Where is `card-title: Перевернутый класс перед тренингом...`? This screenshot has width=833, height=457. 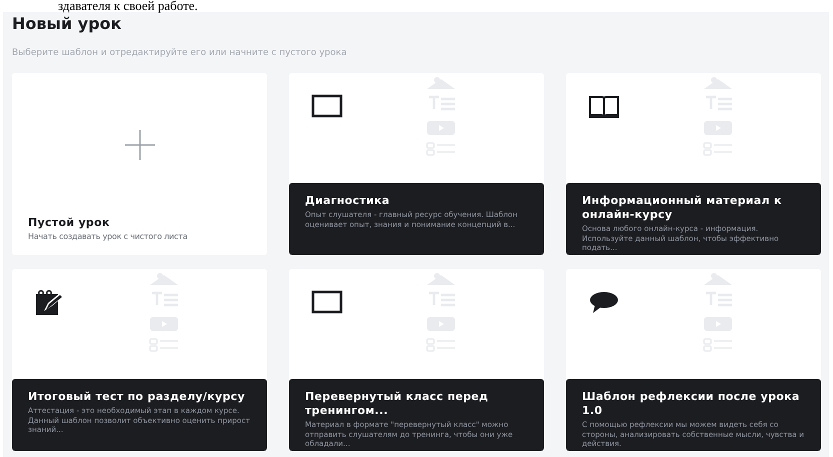 card-title: Перевернутый класс перед тренингом... is located at coordinates (397, 404).